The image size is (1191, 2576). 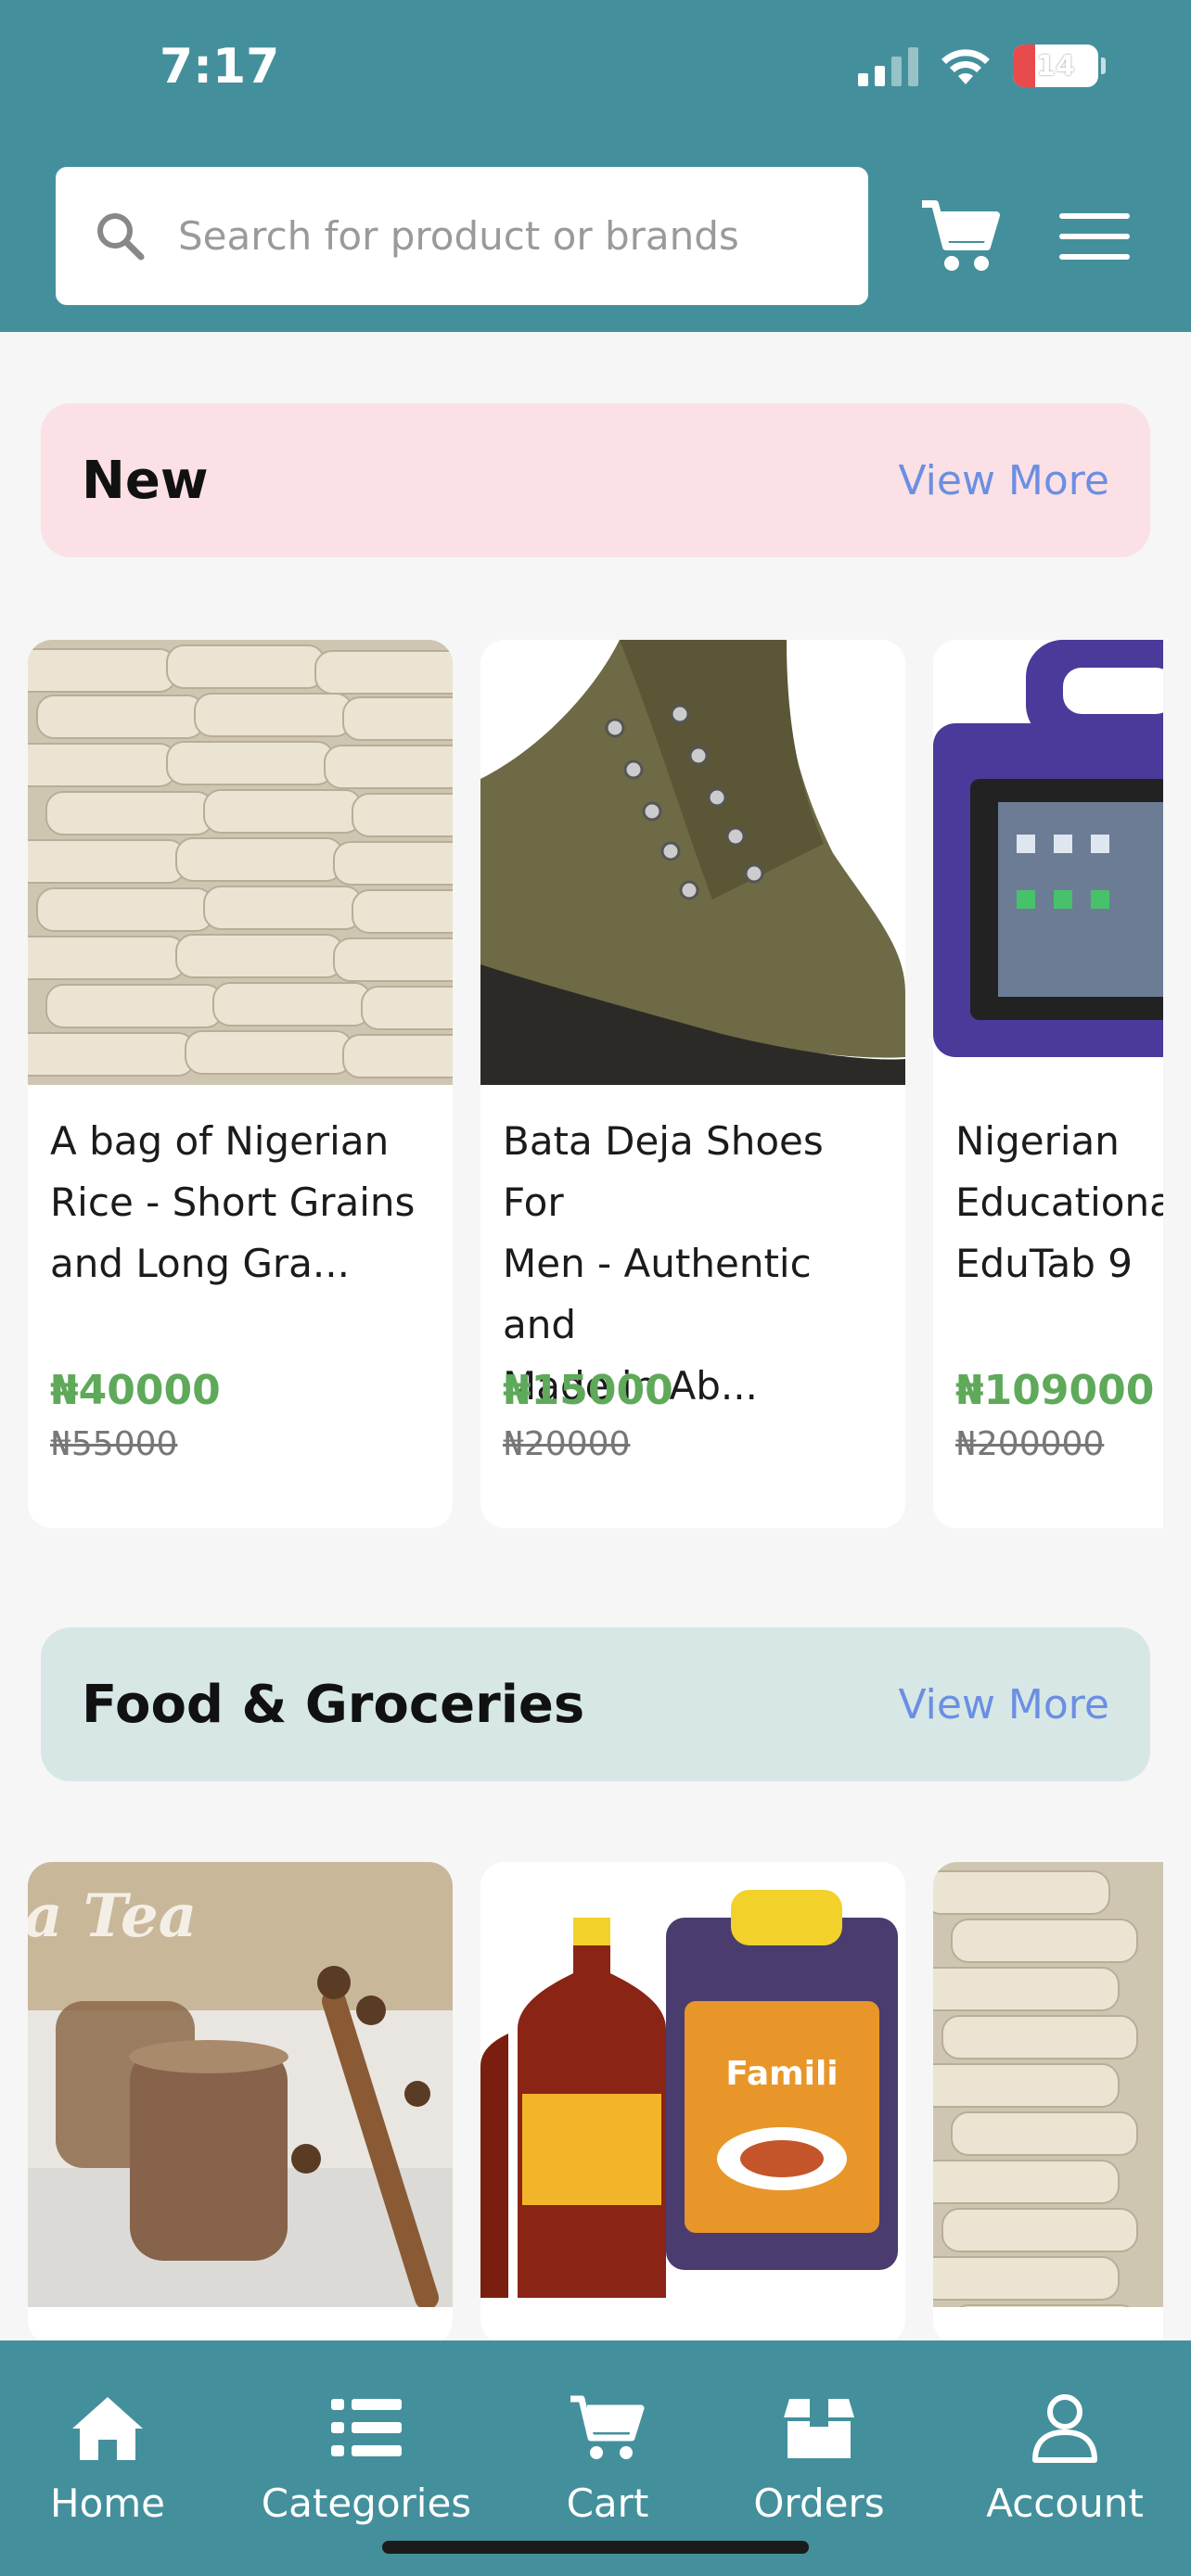 What do you see at coordinates (607, 2503) in the screenshot?
I see `nav-label: Cart` at bounding box center [607, 2503].